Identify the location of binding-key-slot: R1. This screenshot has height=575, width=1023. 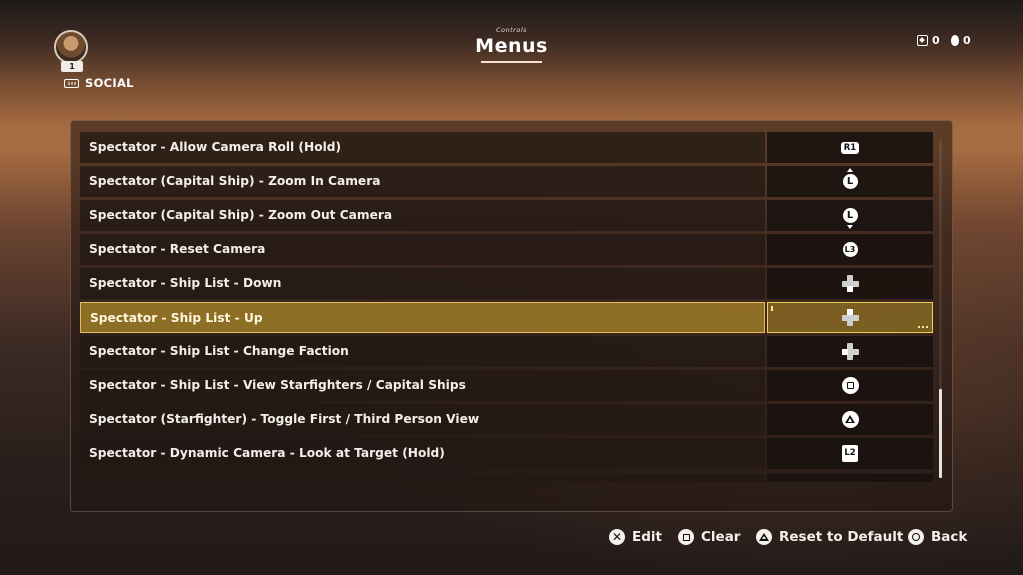
(850, 147).